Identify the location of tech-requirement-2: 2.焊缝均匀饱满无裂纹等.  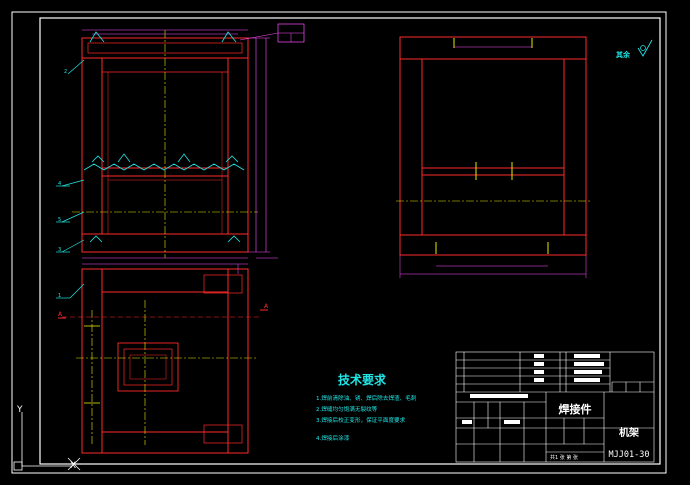
(347, 409).